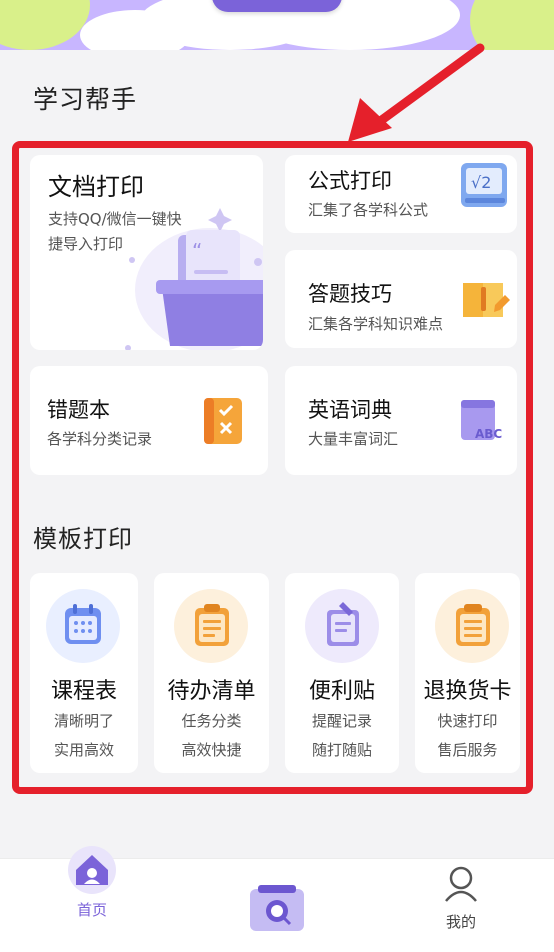 This screenshot has width=554, height=952. I want to click on tab-home: 首页, so click(92, 893).